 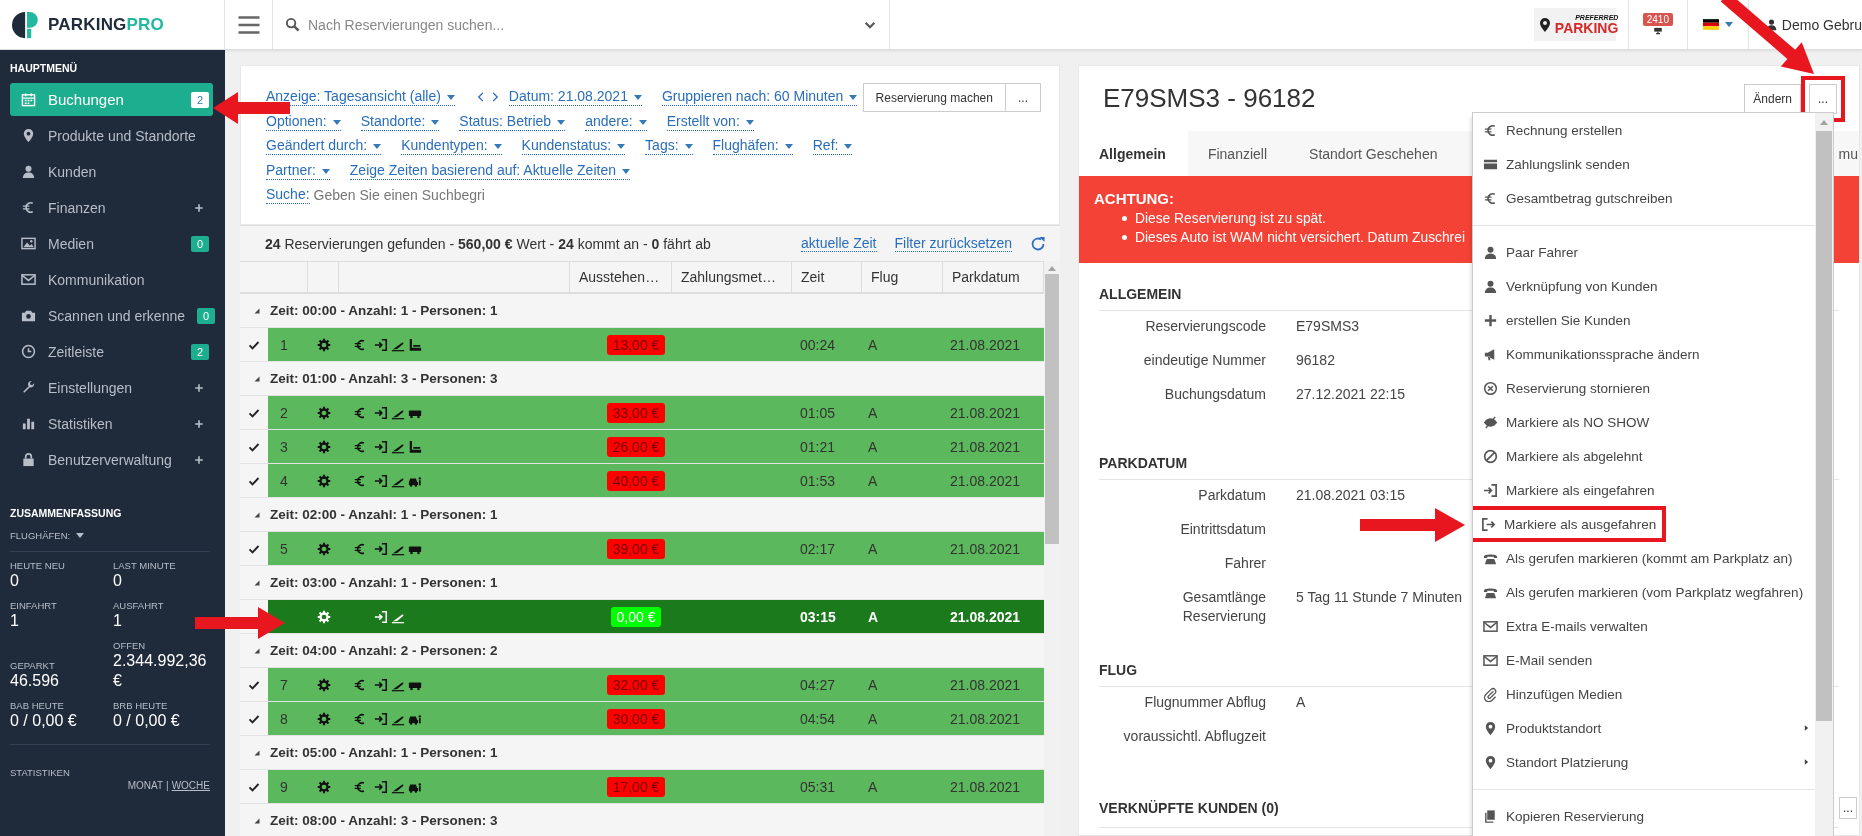 I want to click on filter-dropdown: Ref:, so click(x=832, y=146).